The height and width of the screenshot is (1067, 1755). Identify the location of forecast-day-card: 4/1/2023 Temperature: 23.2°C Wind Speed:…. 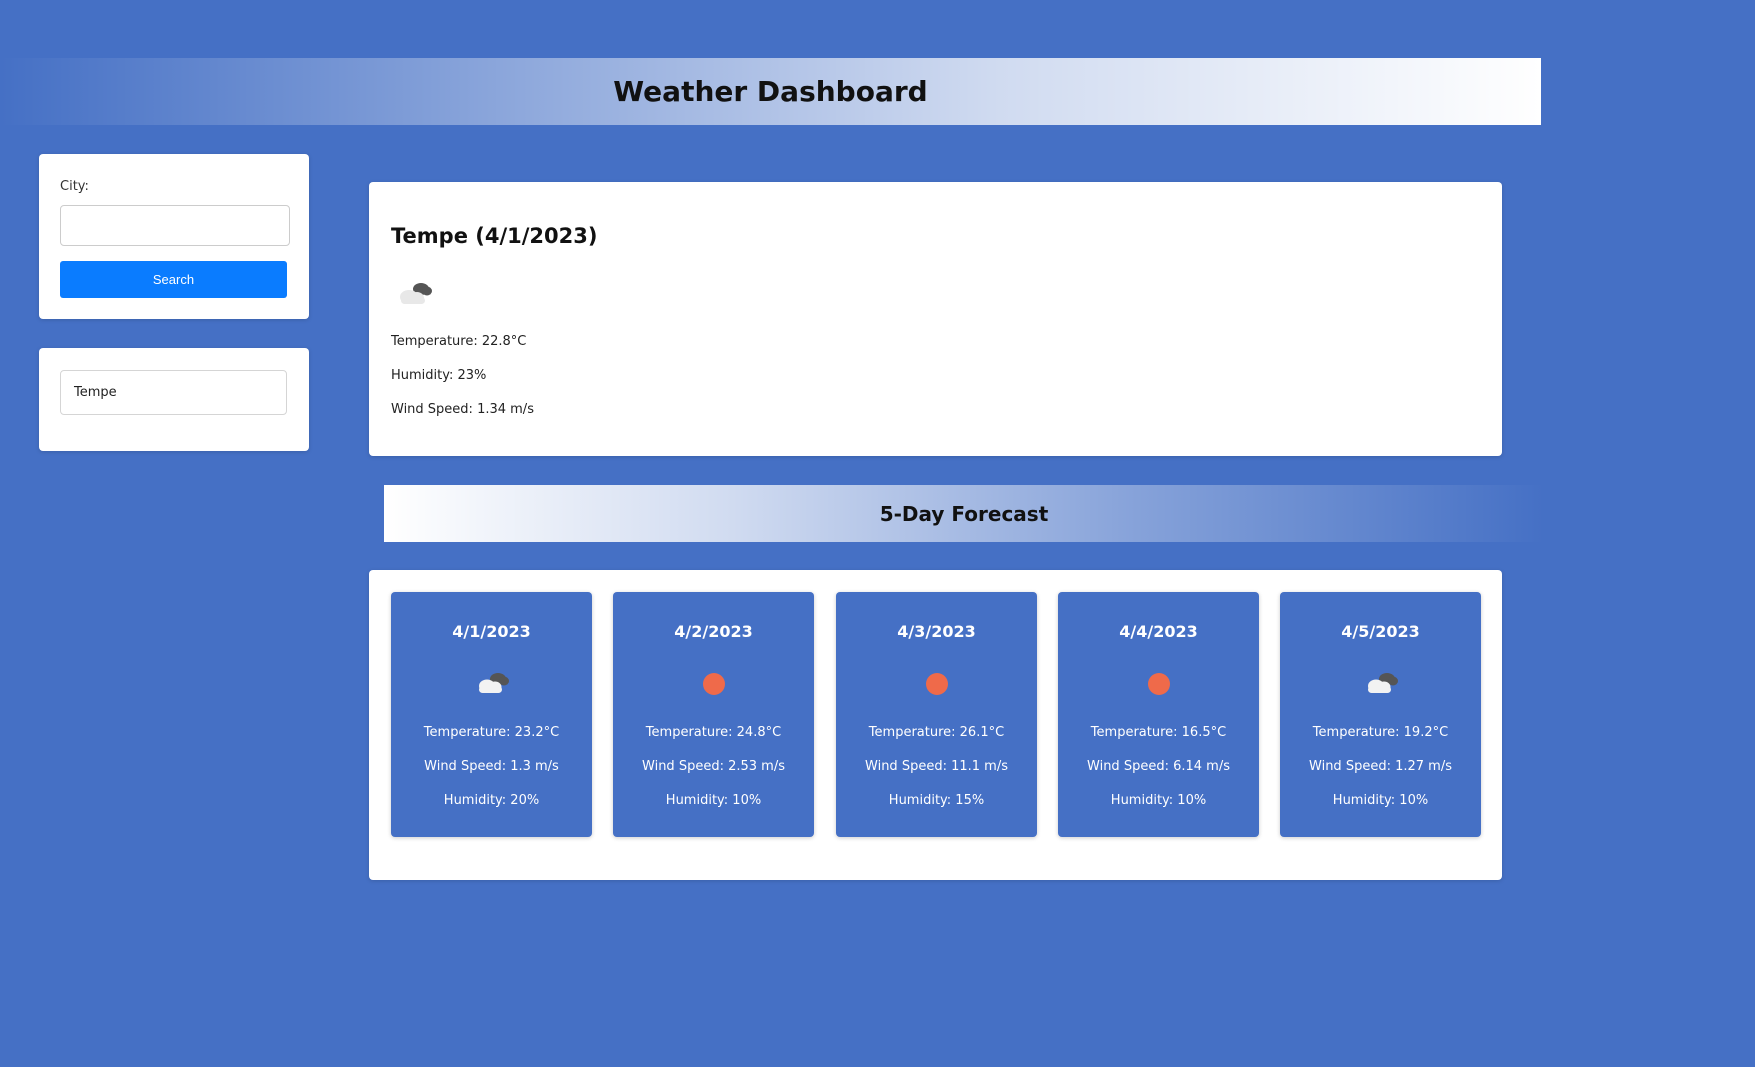
(491, 714).